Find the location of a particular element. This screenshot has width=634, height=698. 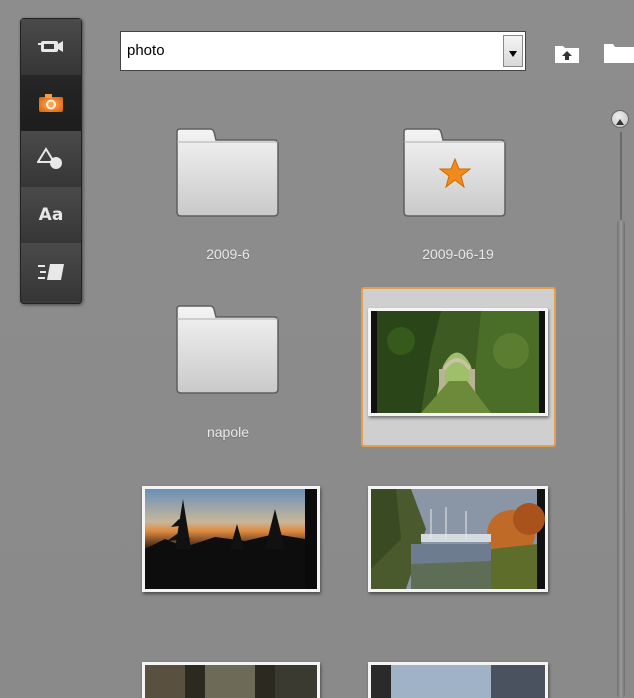

video-icon is located at coordinates (51, 47).